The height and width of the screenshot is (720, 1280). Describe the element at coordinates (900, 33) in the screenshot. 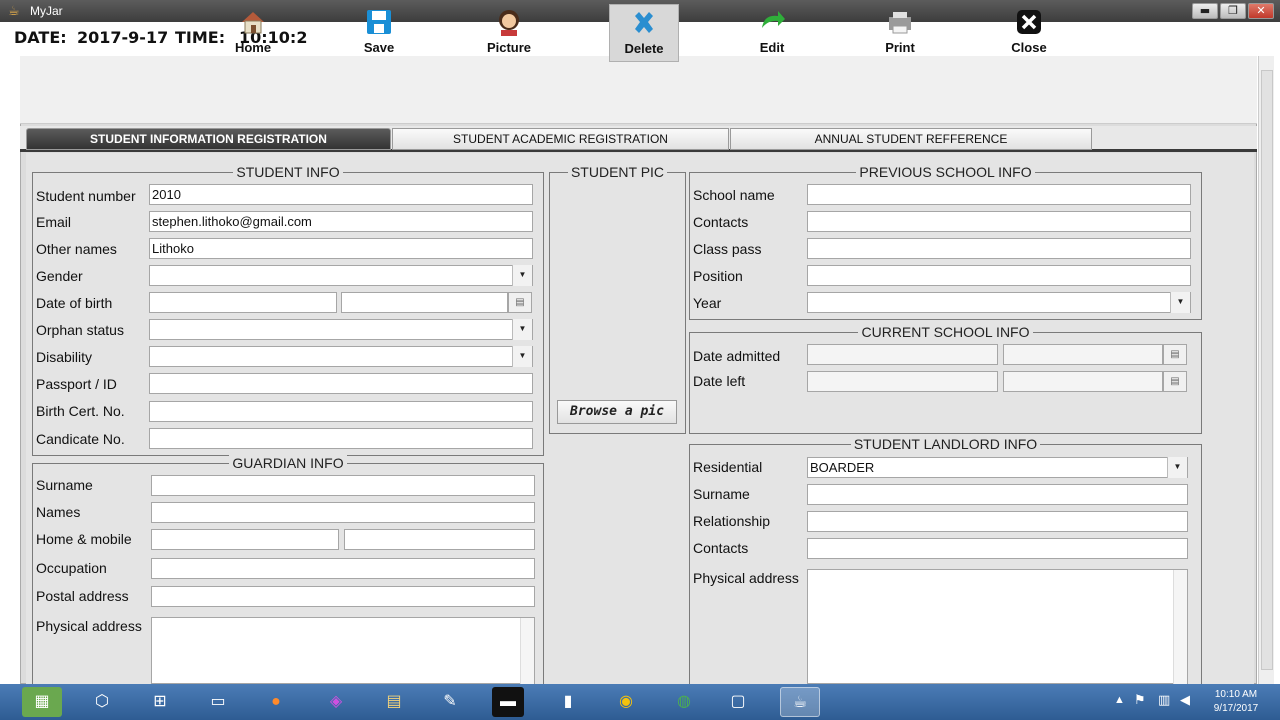

I see `print-button: Print` at that location.